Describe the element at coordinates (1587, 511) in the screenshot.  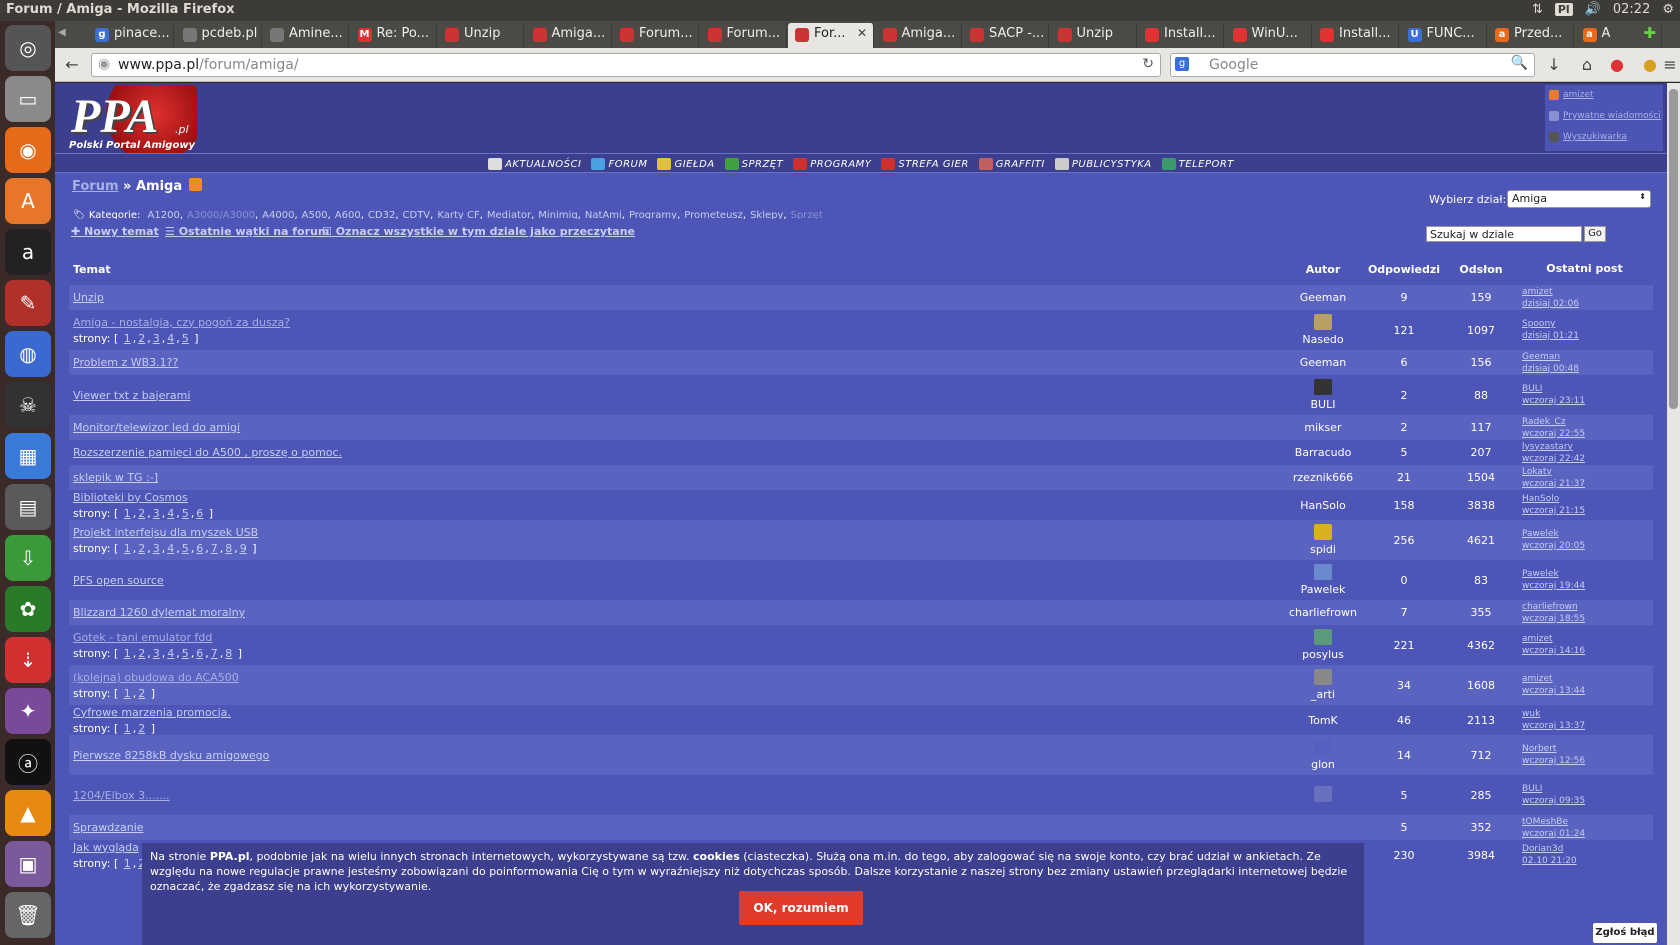
I see `last-post-time: wczoraj 21:15` at that location.